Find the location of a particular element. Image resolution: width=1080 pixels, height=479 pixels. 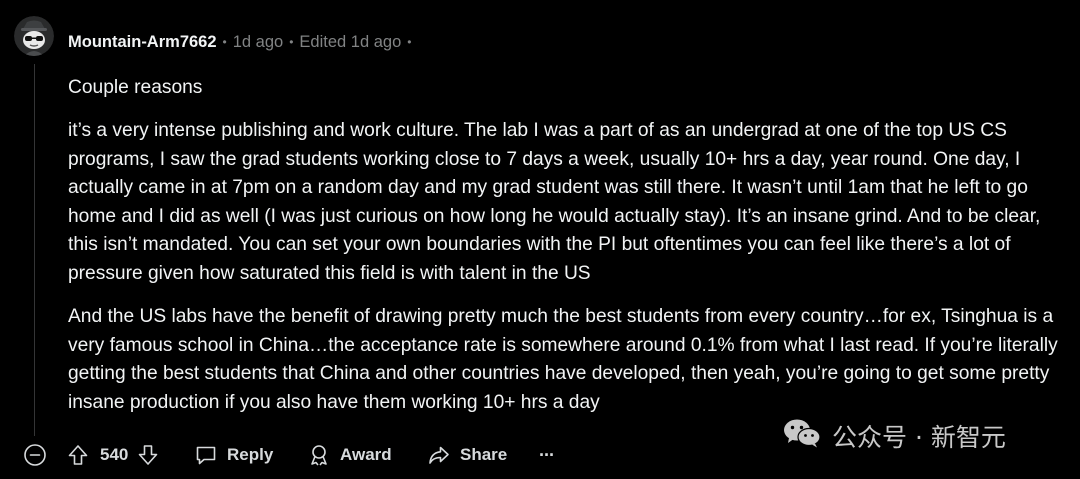

comment-action-bar: 540 Reply Award Share ··· is located at coordinates (380, 455).